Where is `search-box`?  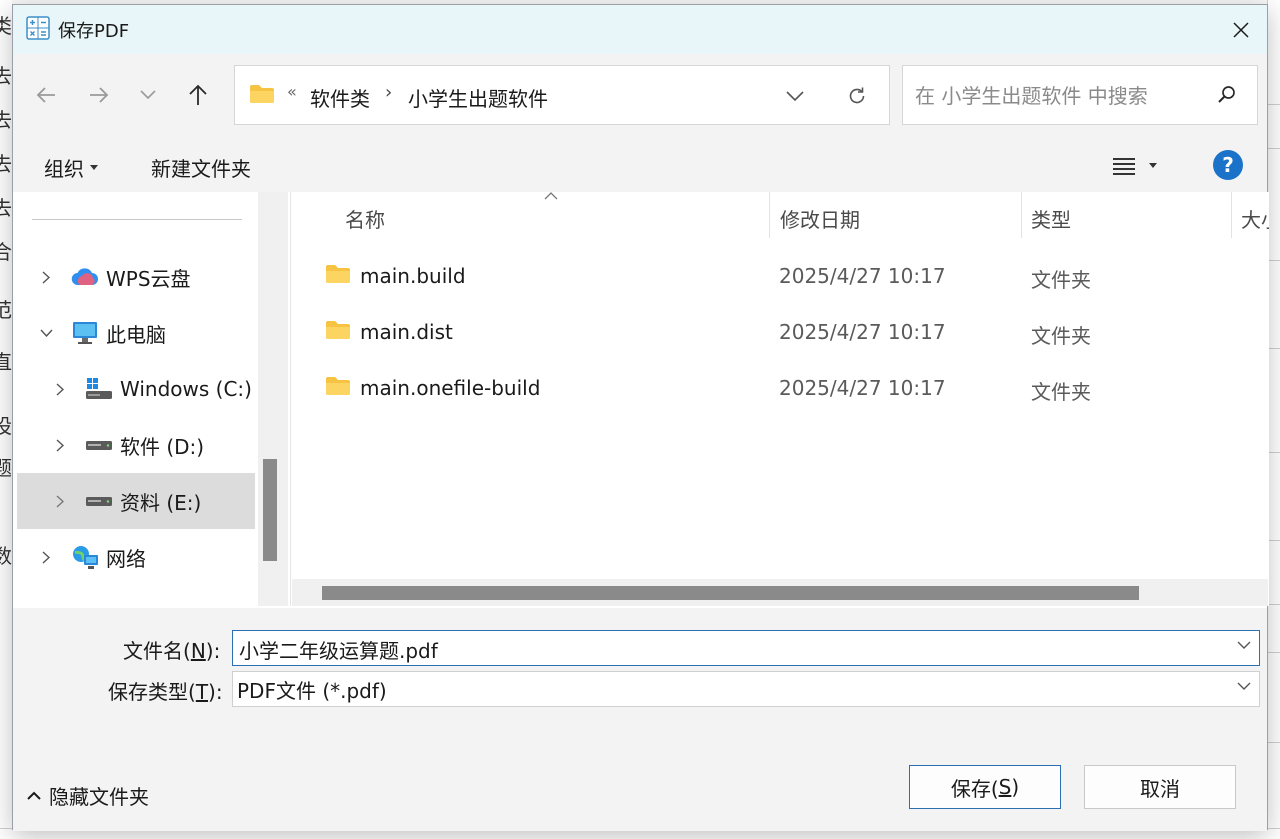 search-box is located at coordinates (1080, 95).